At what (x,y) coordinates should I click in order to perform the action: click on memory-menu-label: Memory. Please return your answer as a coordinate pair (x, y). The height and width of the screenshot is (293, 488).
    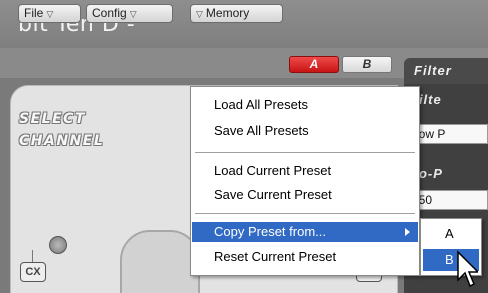
    Looking at the image, I should click on (227, 13).